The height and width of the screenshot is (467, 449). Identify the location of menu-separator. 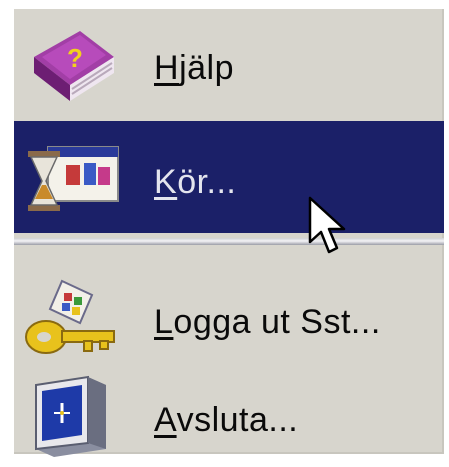
(229, 241).